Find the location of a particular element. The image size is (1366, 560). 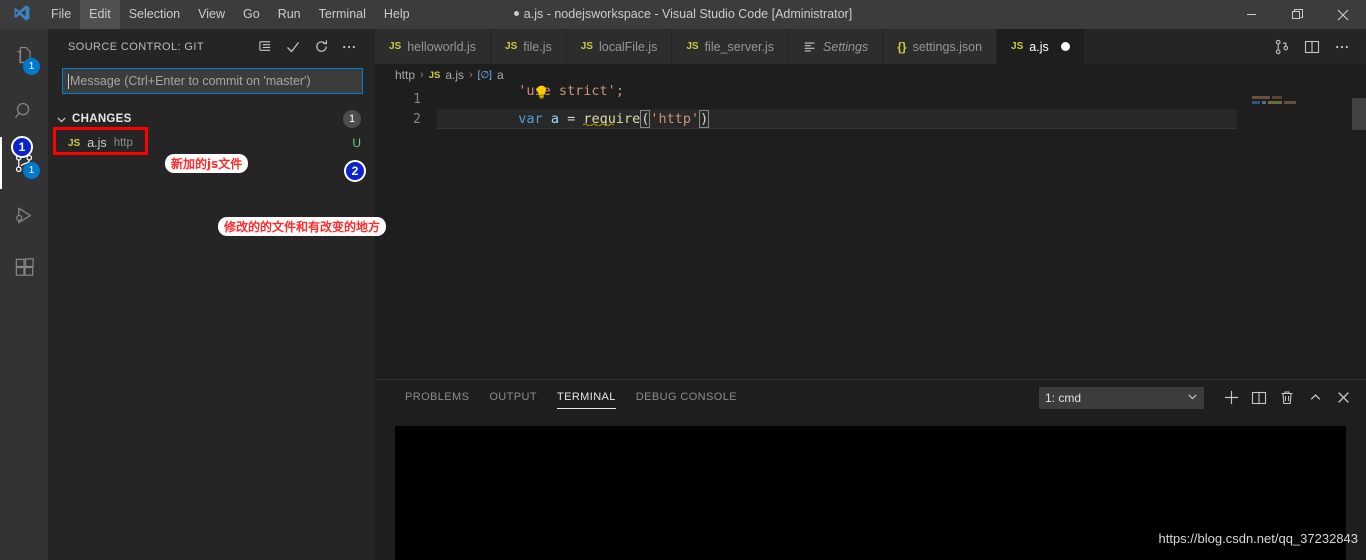

tab-label: Settings is located at coordinates (846, 46).